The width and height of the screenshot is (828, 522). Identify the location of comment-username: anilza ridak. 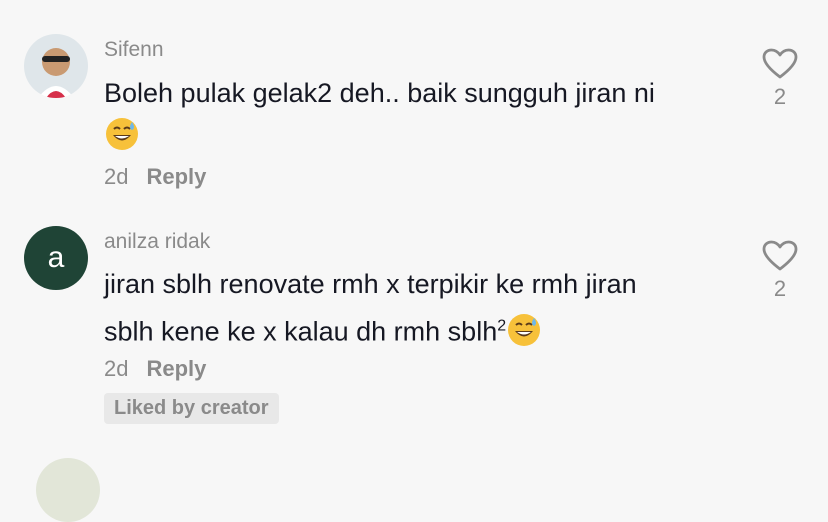
(157, 242).